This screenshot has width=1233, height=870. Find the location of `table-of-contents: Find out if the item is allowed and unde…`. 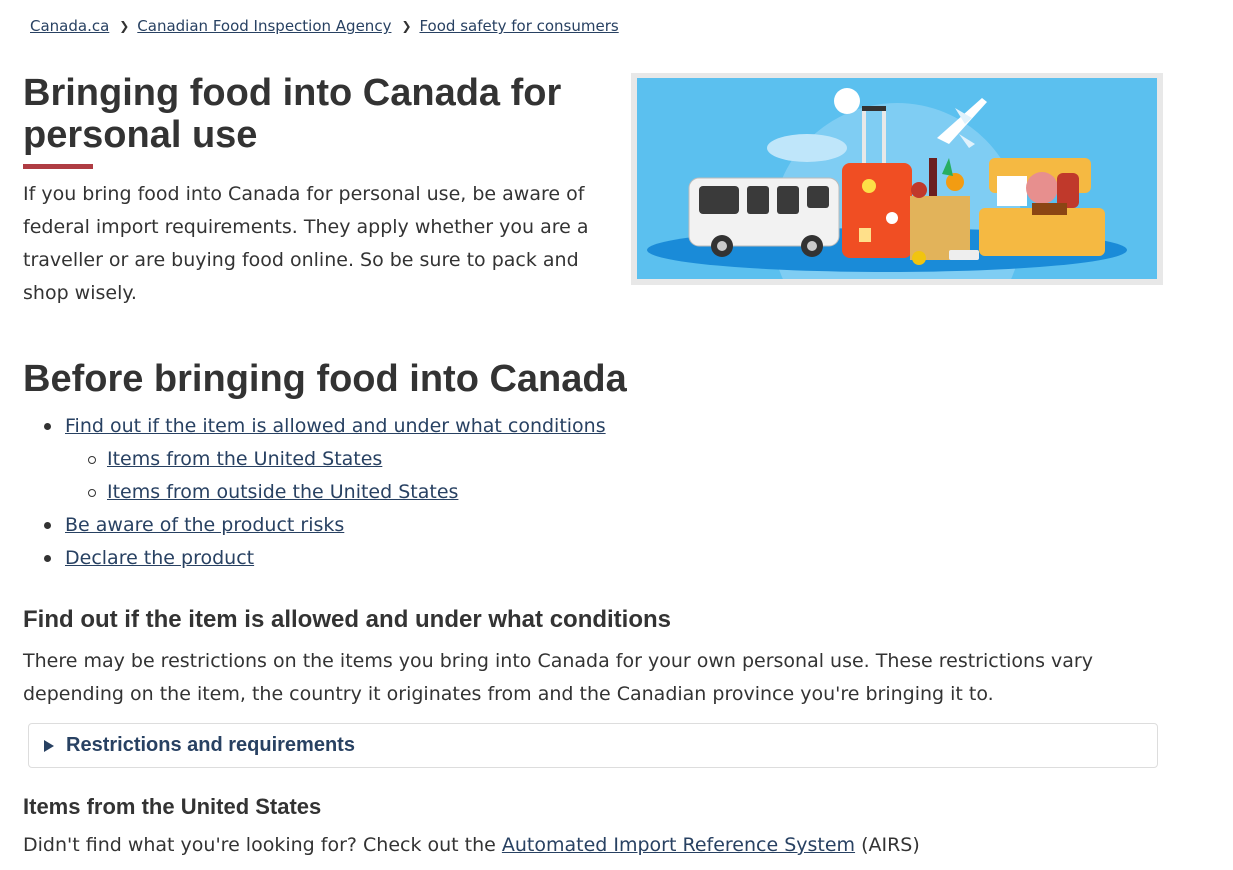

table-of-contents: Find out if the item is allowed and unde… is located at coordinates (314, 492).